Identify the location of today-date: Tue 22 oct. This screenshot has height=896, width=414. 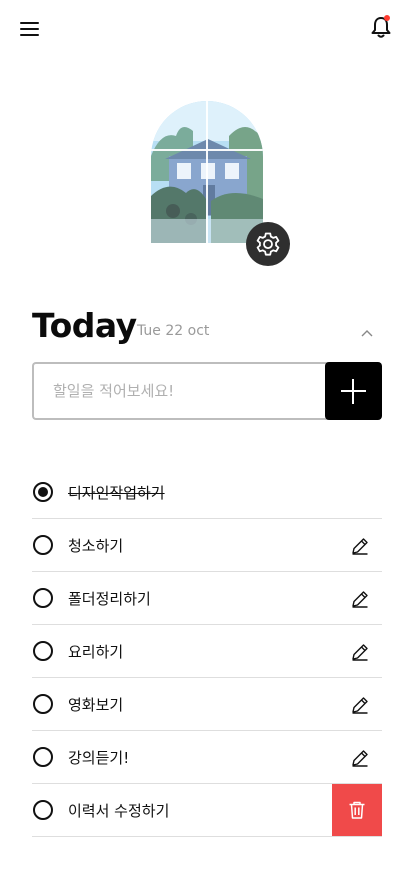
(173, 331).